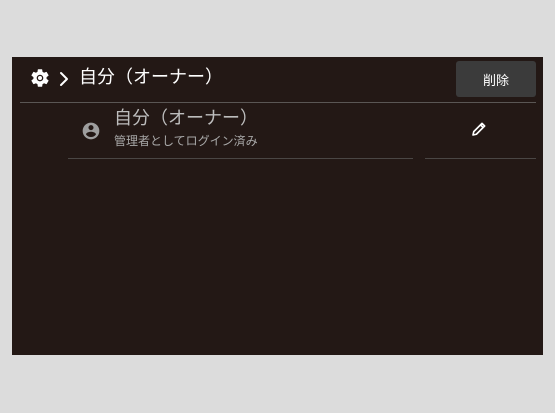 This screenshot has width=555, height=413. Describe the element at coordinates (151, 77) in the screenshot. I see `page-title: 自分（オーナー）` at that location.